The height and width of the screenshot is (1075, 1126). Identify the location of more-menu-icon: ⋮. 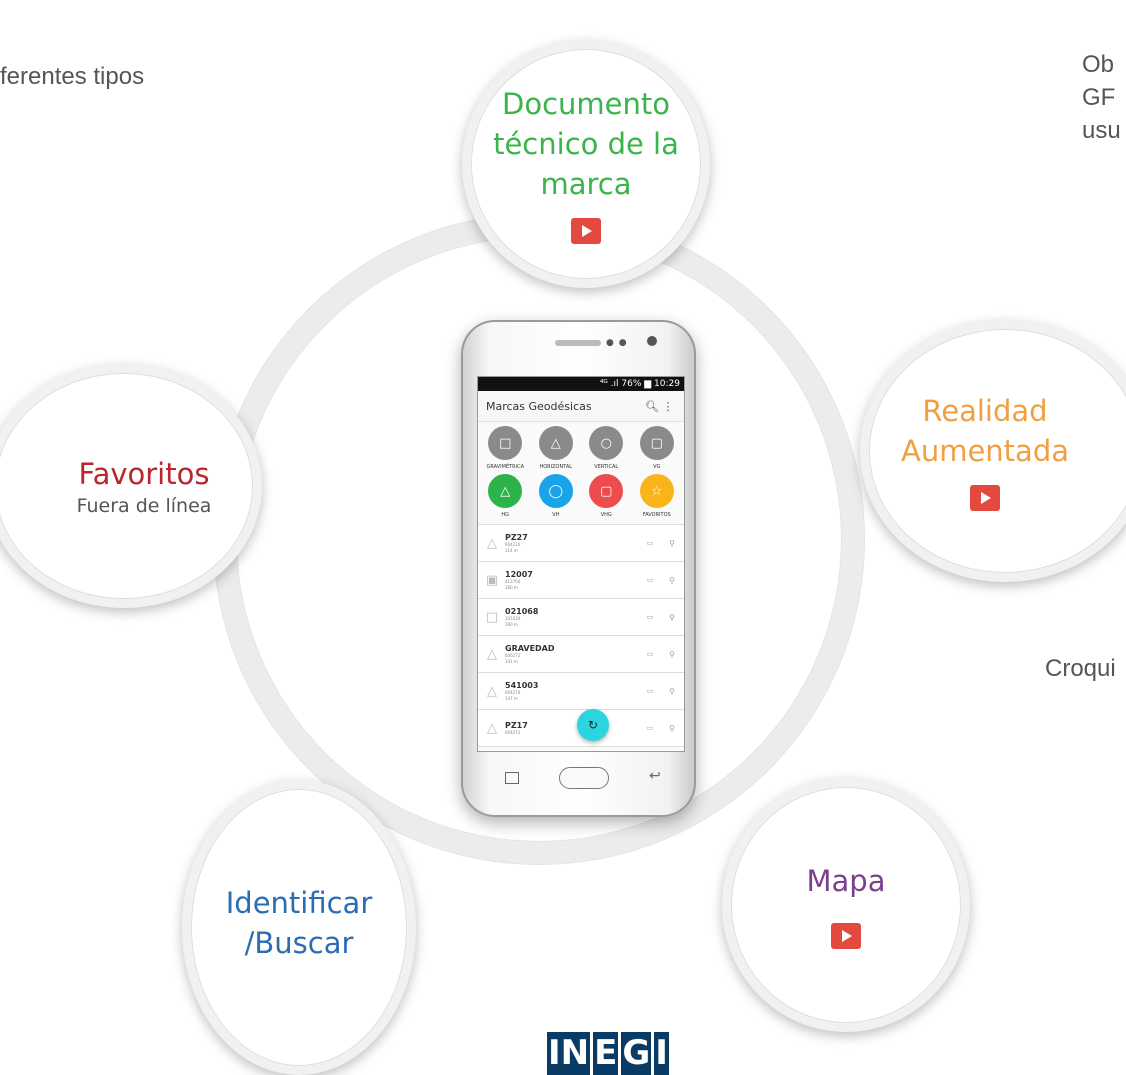
(668, 406).